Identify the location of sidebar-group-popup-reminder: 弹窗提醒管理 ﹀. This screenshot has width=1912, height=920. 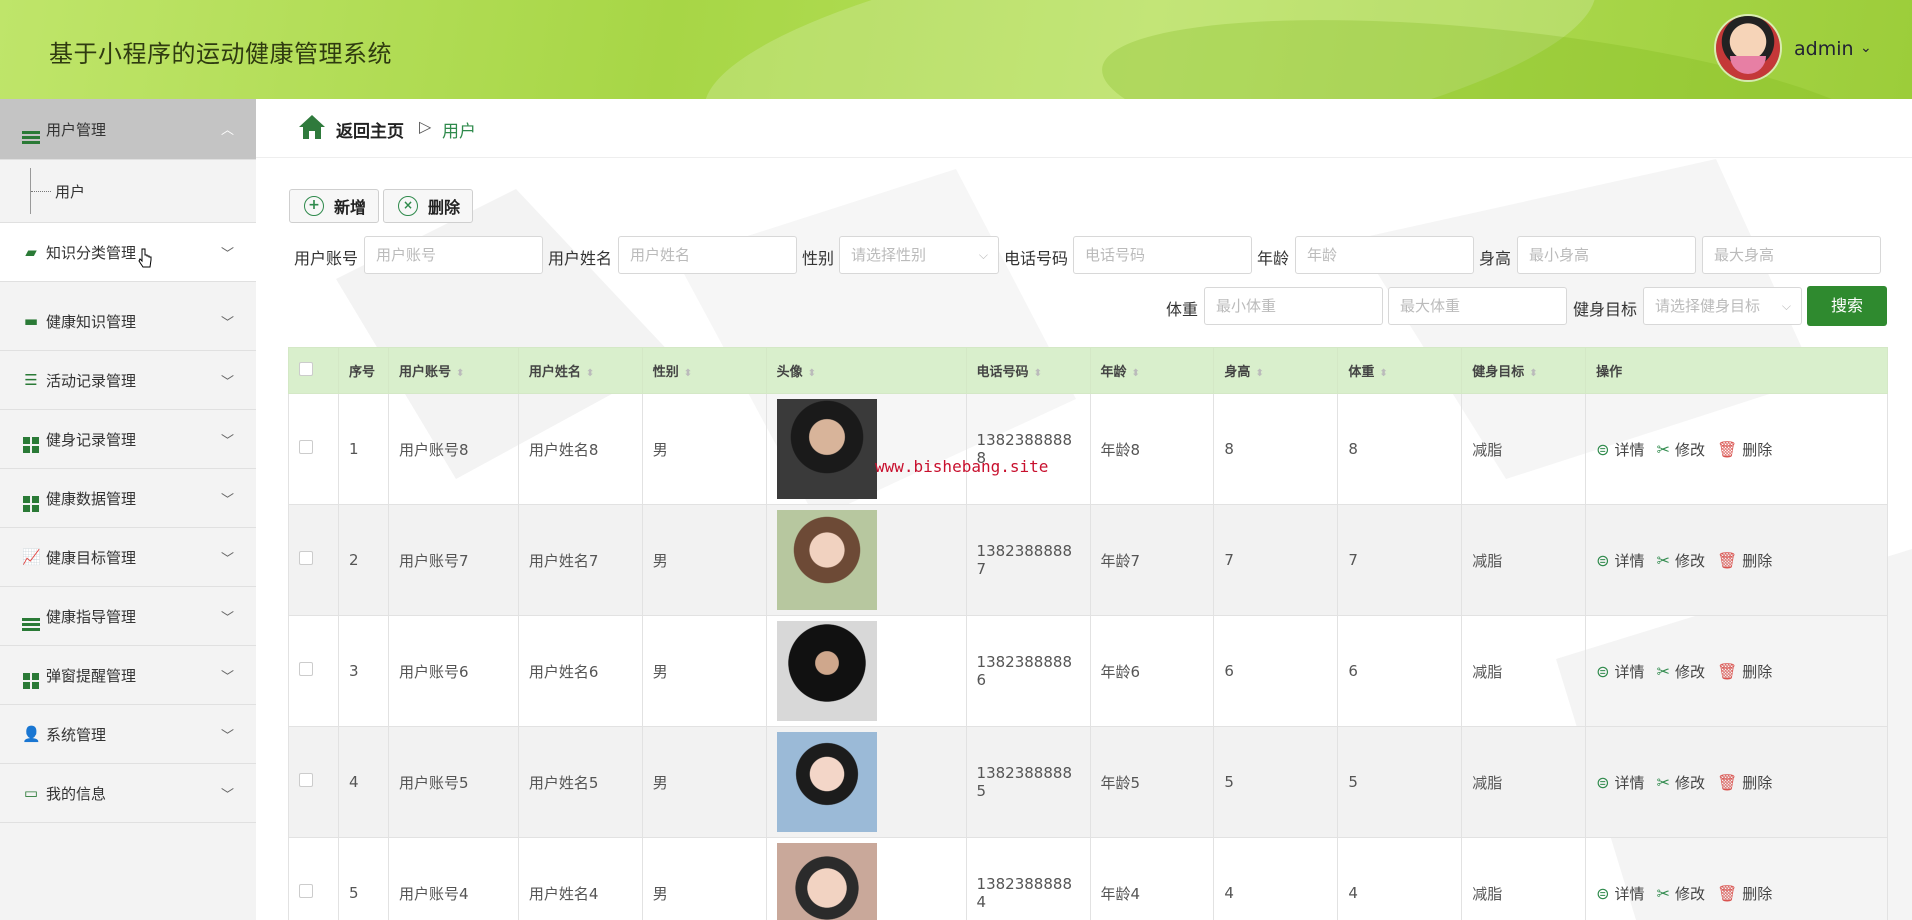
(128, 675).